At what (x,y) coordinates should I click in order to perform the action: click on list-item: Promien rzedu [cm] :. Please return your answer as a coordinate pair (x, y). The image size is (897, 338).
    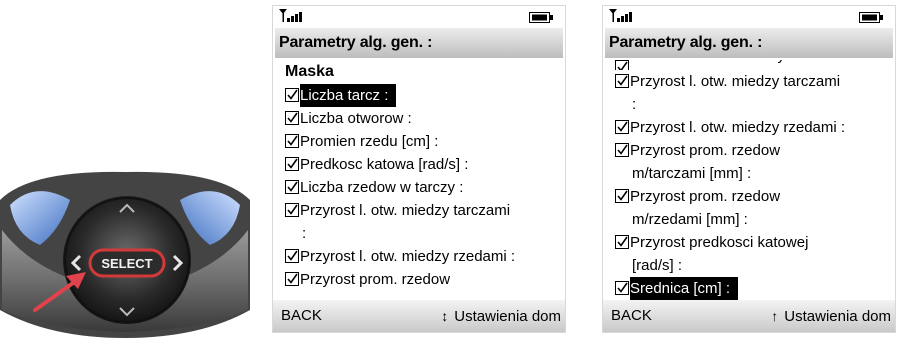
    Looking at the image, I should click on (419, 141).